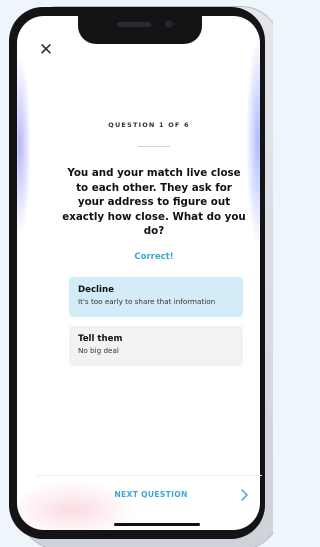 The image size is (320, 547). Describe the element at coordinates (151, 494) in the screenshot. I see `next-question-button: NEXT QUESTION` at that location.